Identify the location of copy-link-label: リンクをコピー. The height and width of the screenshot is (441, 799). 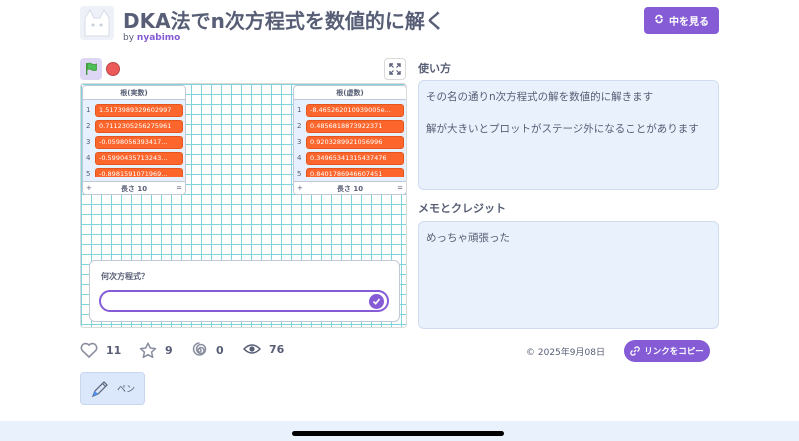
(674, 352).